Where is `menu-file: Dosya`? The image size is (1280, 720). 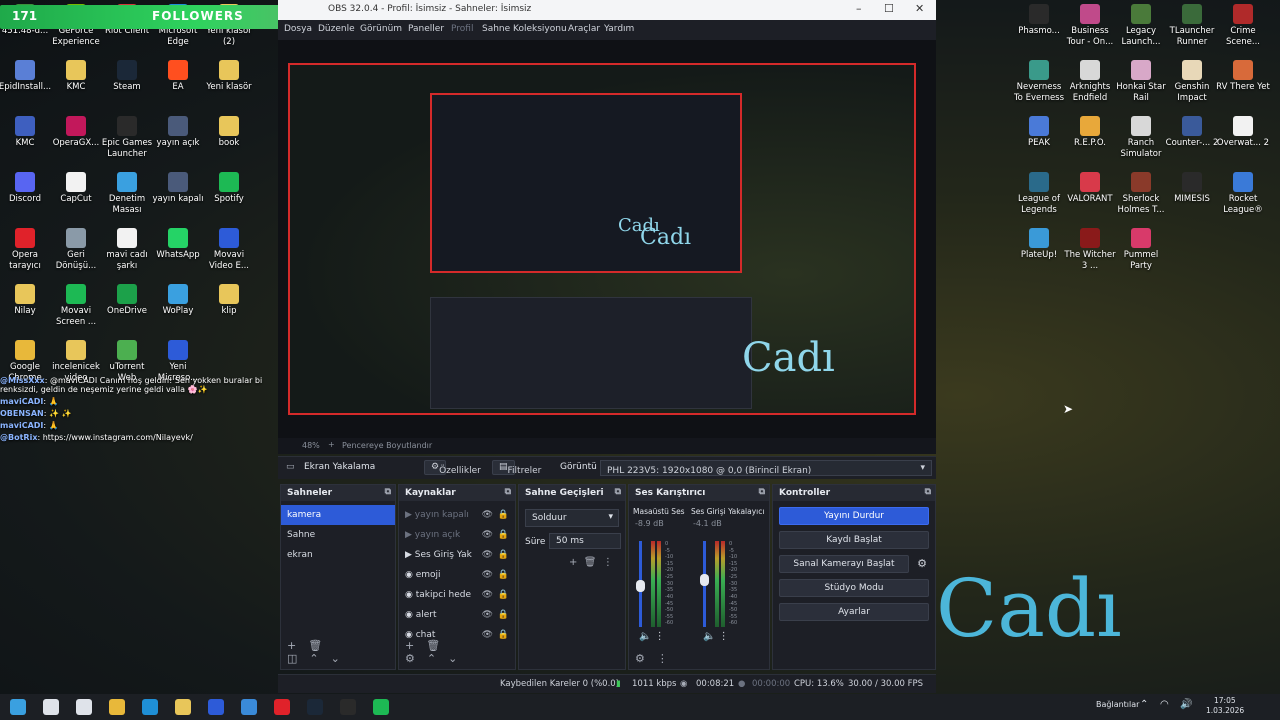
menu-file: Dosya is located at coordinates (298, 29).